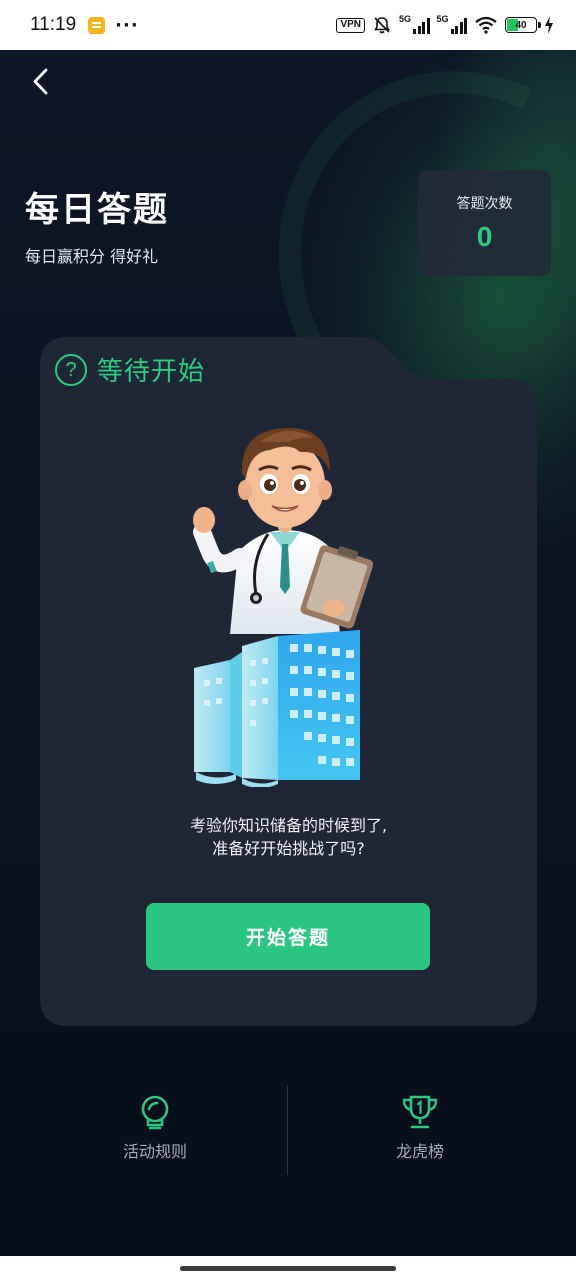 Image resolution: width=576 pixels, height=1280 pixels. What do you see at coordinates (92, 256) in the screenshot?
I see `page-subtitle: 每日赢积分 得好礼` at bounding box center [92, 256].